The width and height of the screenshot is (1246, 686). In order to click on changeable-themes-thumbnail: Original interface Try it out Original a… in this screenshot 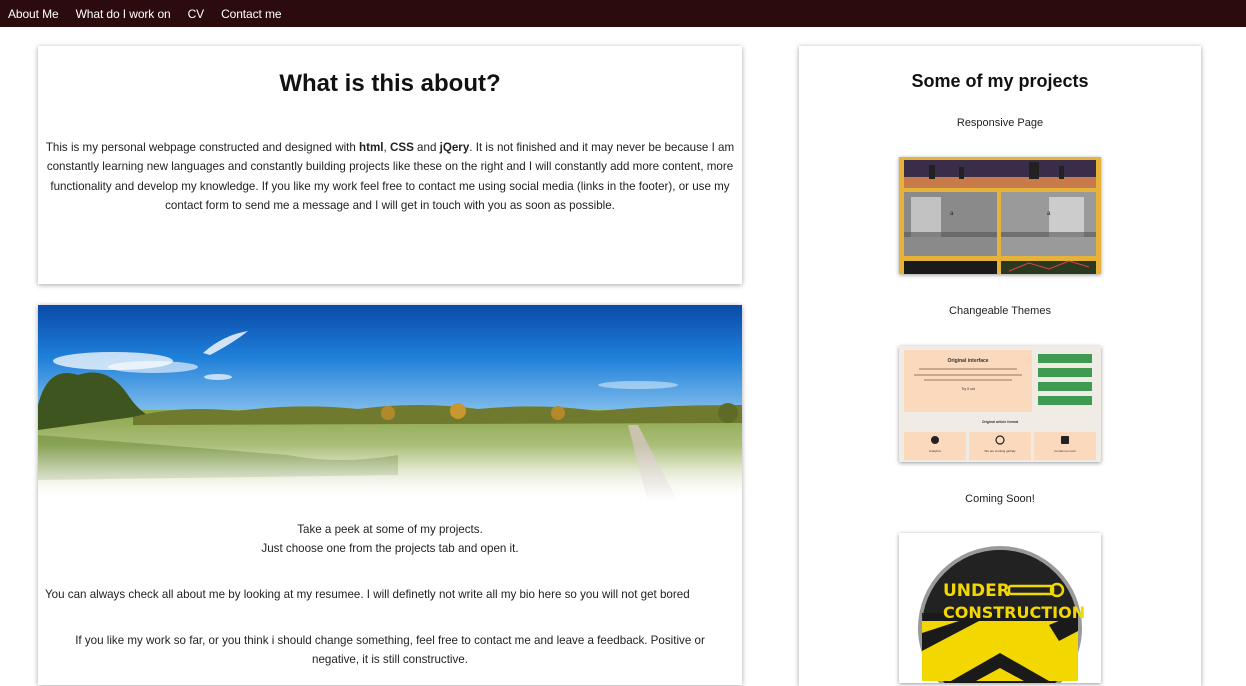, I will do `click(1000, 404)`.